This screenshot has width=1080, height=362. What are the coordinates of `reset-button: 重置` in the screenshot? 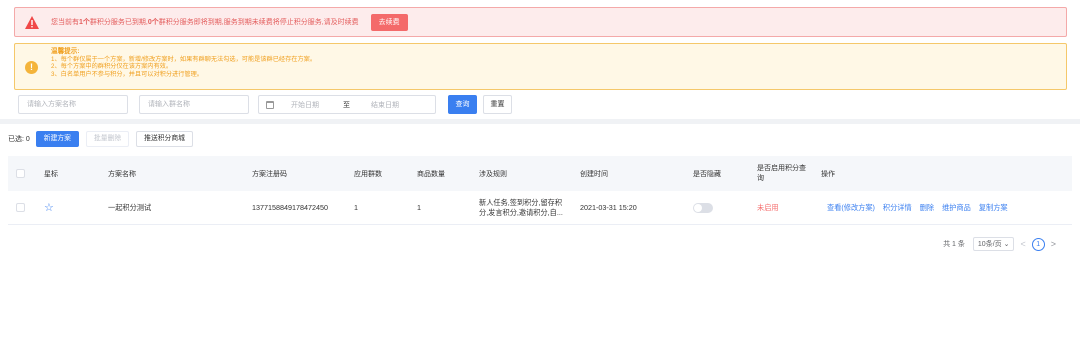 It's located at (497, 104).